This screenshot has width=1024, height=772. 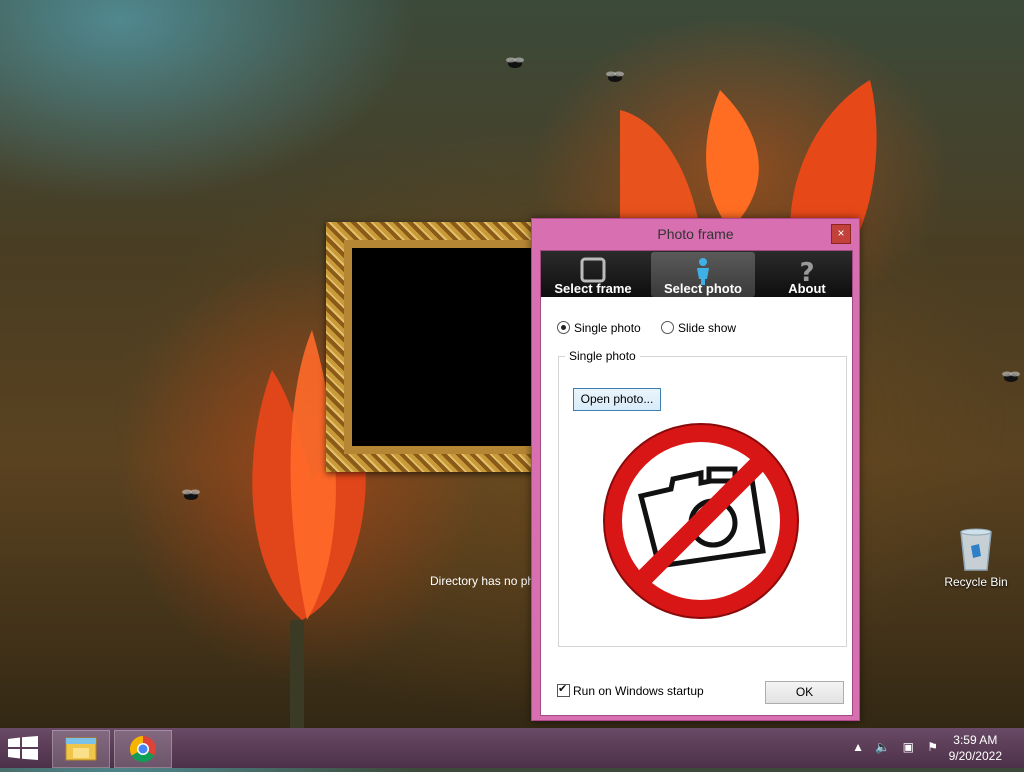 I want to click on checkbox-label: Run on Windows startup, so click(x=638, y=691).